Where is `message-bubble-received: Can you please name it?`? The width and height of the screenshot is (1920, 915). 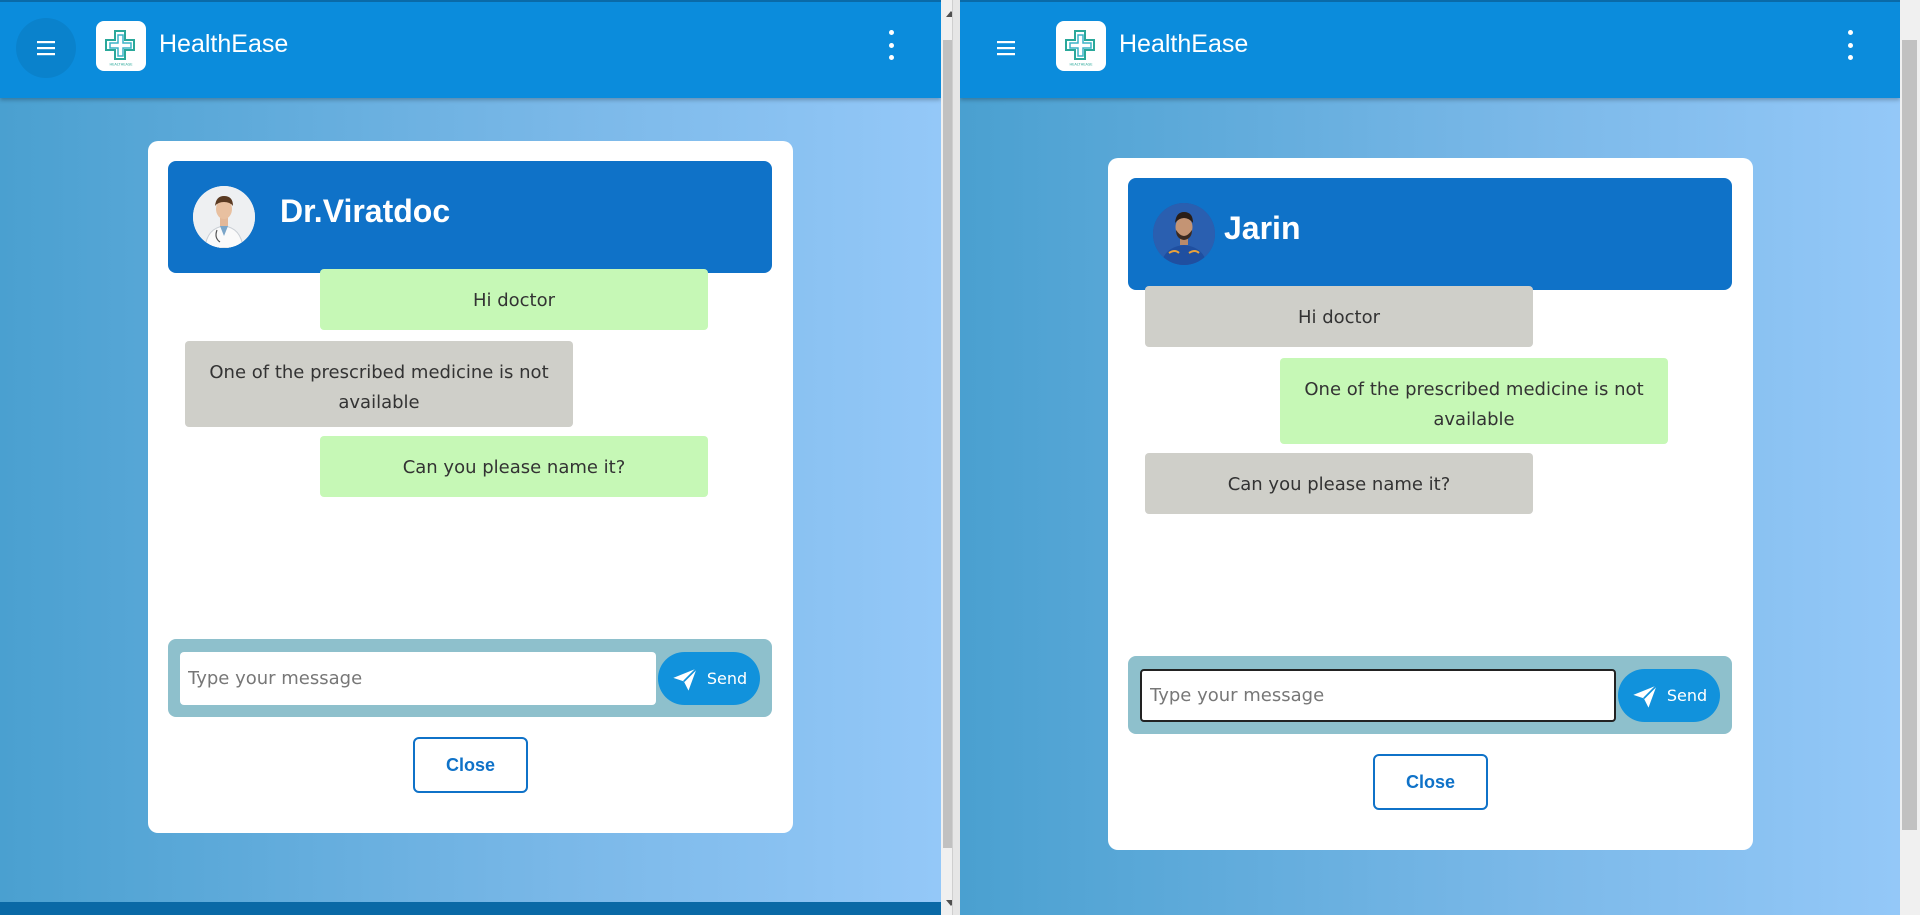
message-bubble-received: Can you please name it? is located at coordinates (1339, 483).